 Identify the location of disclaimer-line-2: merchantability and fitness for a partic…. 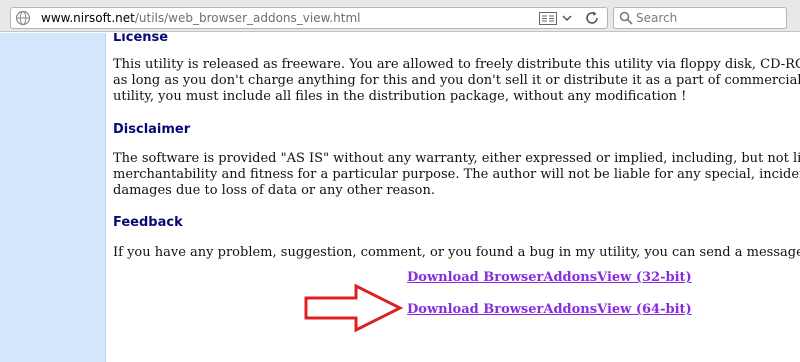
(456, 174).